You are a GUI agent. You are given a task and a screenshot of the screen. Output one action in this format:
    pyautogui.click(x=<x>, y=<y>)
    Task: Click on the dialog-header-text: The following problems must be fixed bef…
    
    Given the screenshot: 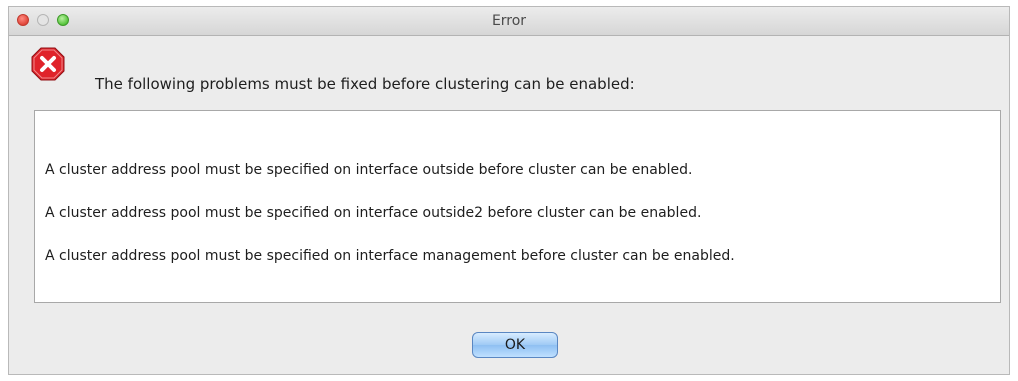 What is the action you would take?
    pyautogui.click(x=365, y=84)
    